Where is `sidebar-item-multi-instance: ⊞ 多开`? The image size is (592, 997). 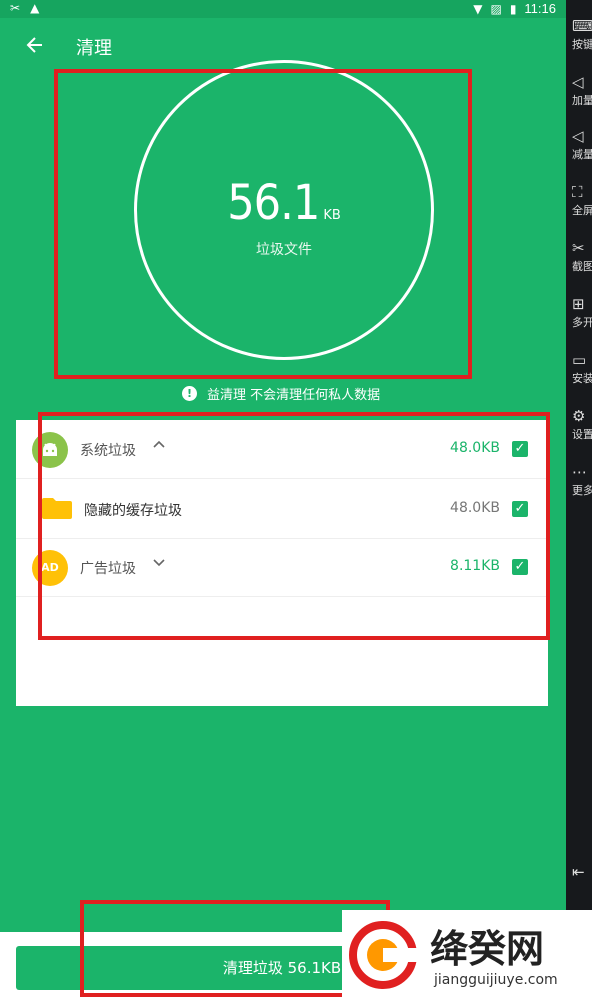
sidebar-item-multi-instance: ⊞ 多开 is located at coordinates (582, 313).